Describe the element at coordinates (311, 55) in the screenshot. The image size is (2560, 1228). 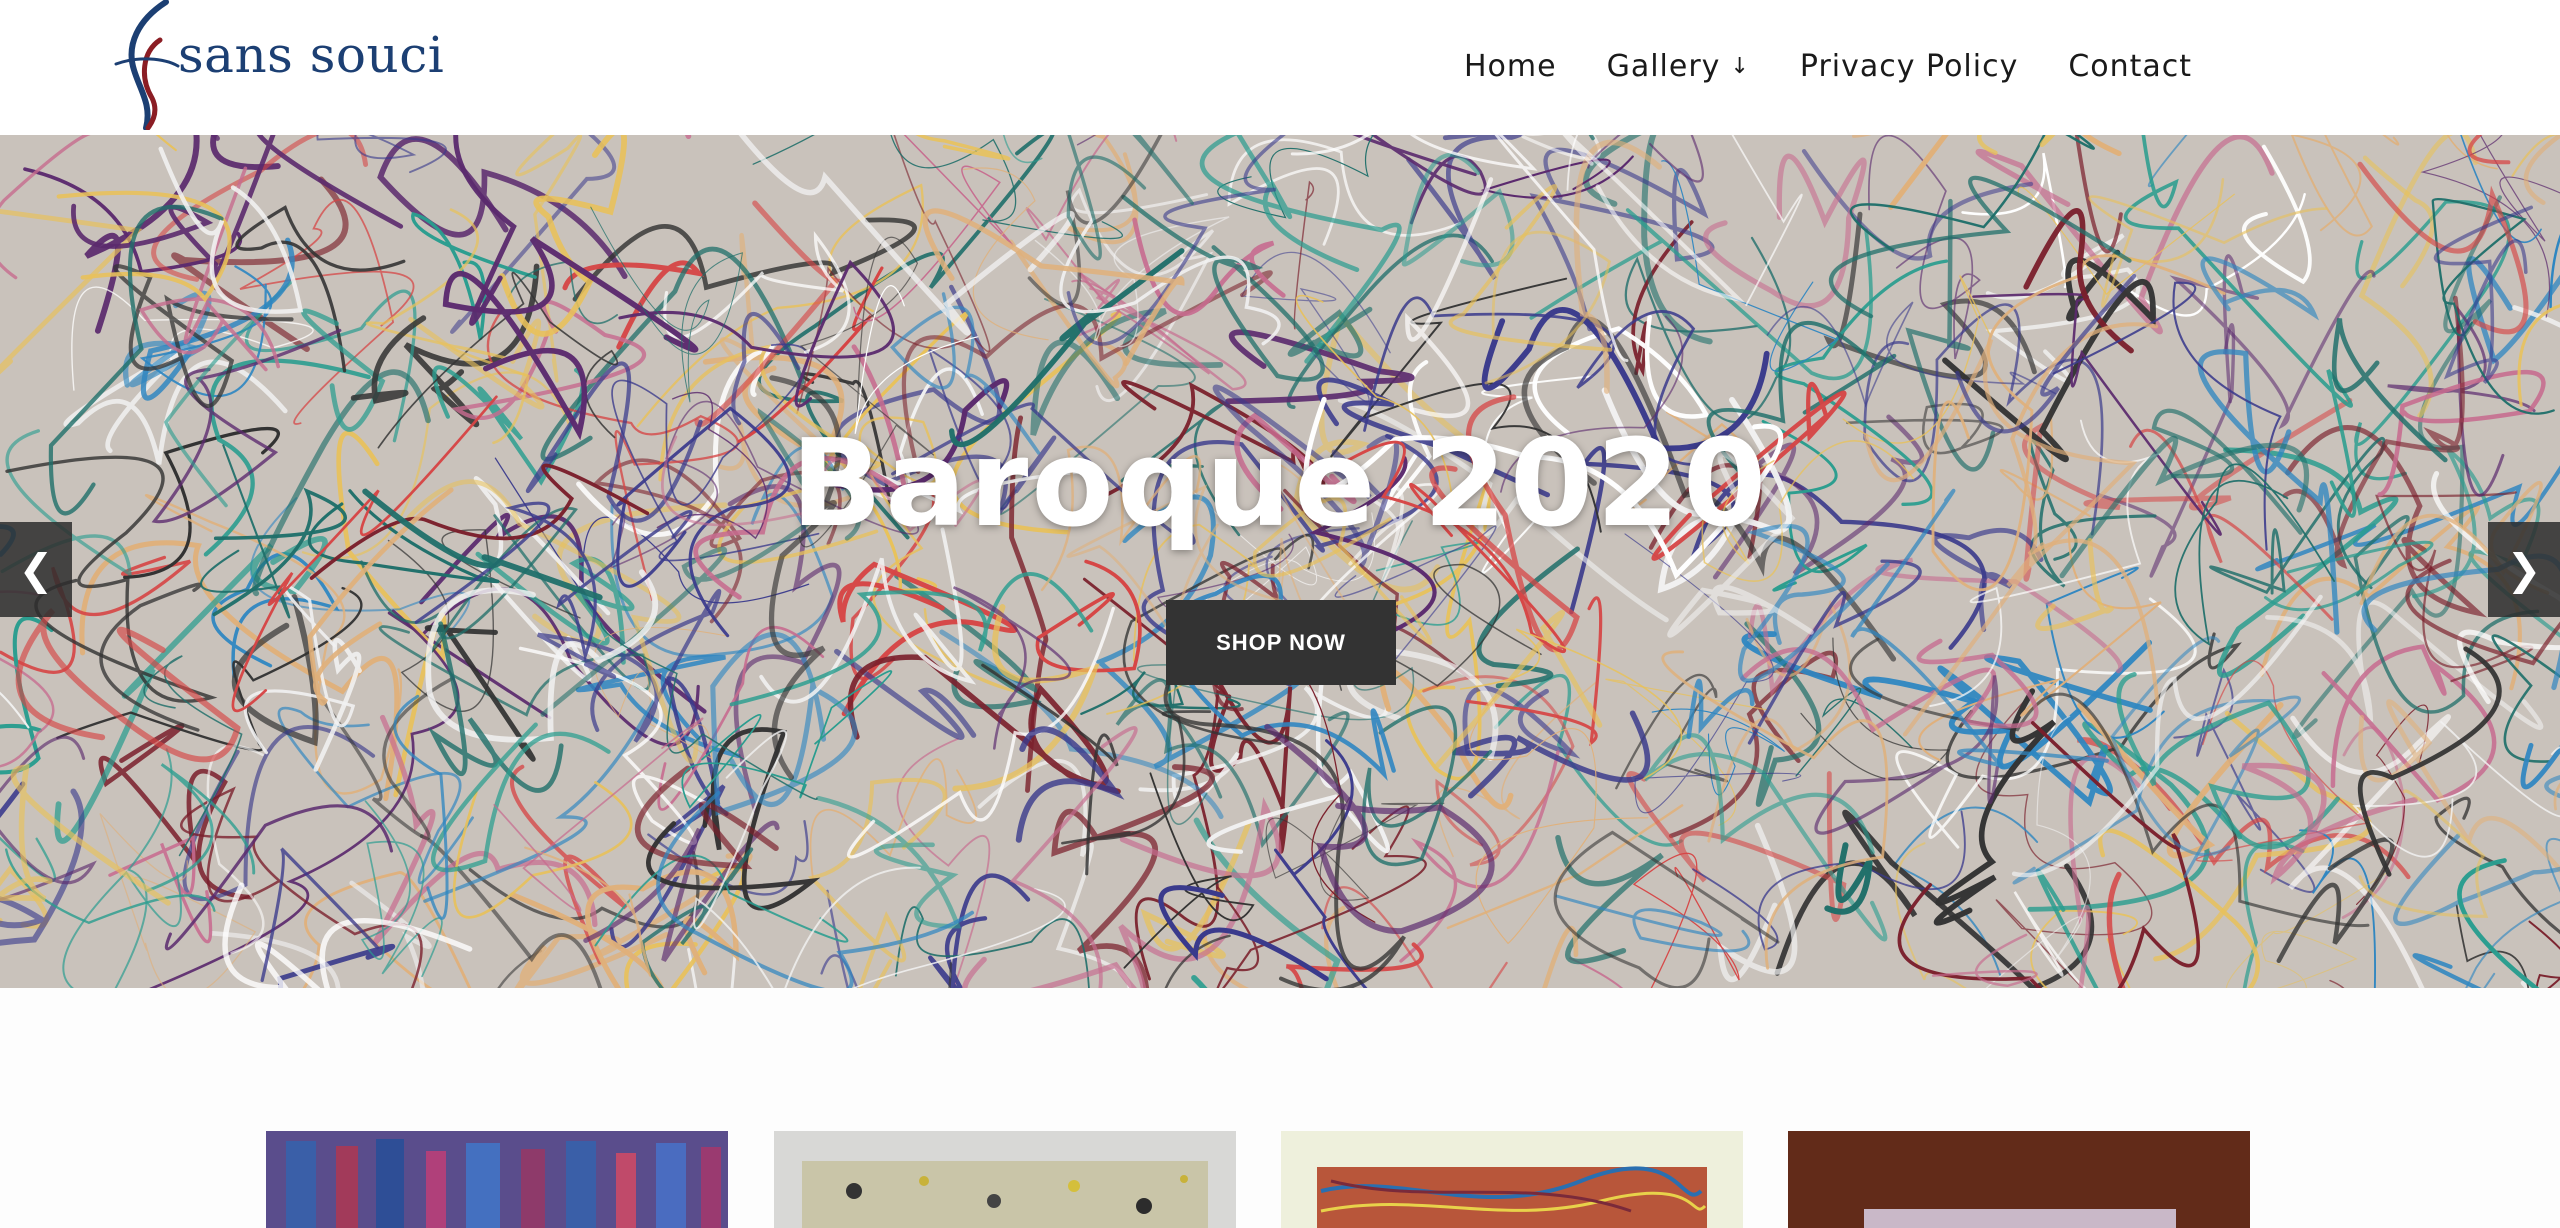
I see `logo-text: sans souci` at that location.